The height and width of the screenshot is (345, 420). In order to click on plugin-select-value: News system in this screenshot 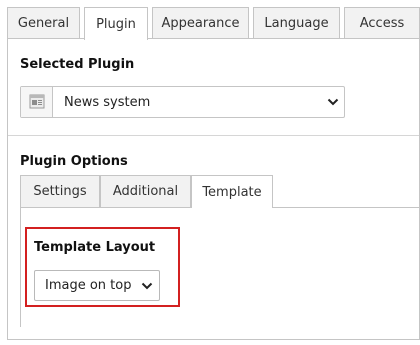, I will do `click(107, 102)`.